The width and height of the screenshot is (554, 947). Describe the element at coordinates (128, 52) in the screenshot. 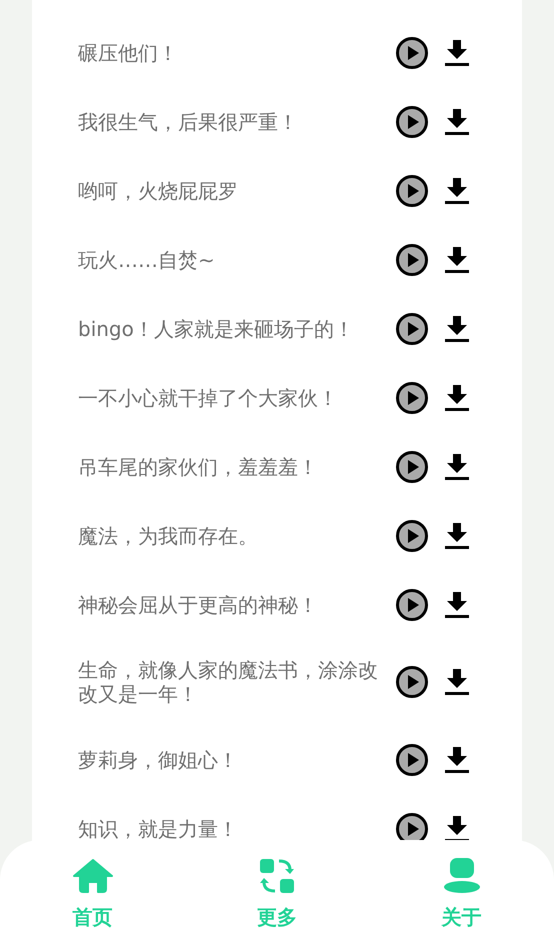

I see `clip-title: 碾压他们！` at that location.